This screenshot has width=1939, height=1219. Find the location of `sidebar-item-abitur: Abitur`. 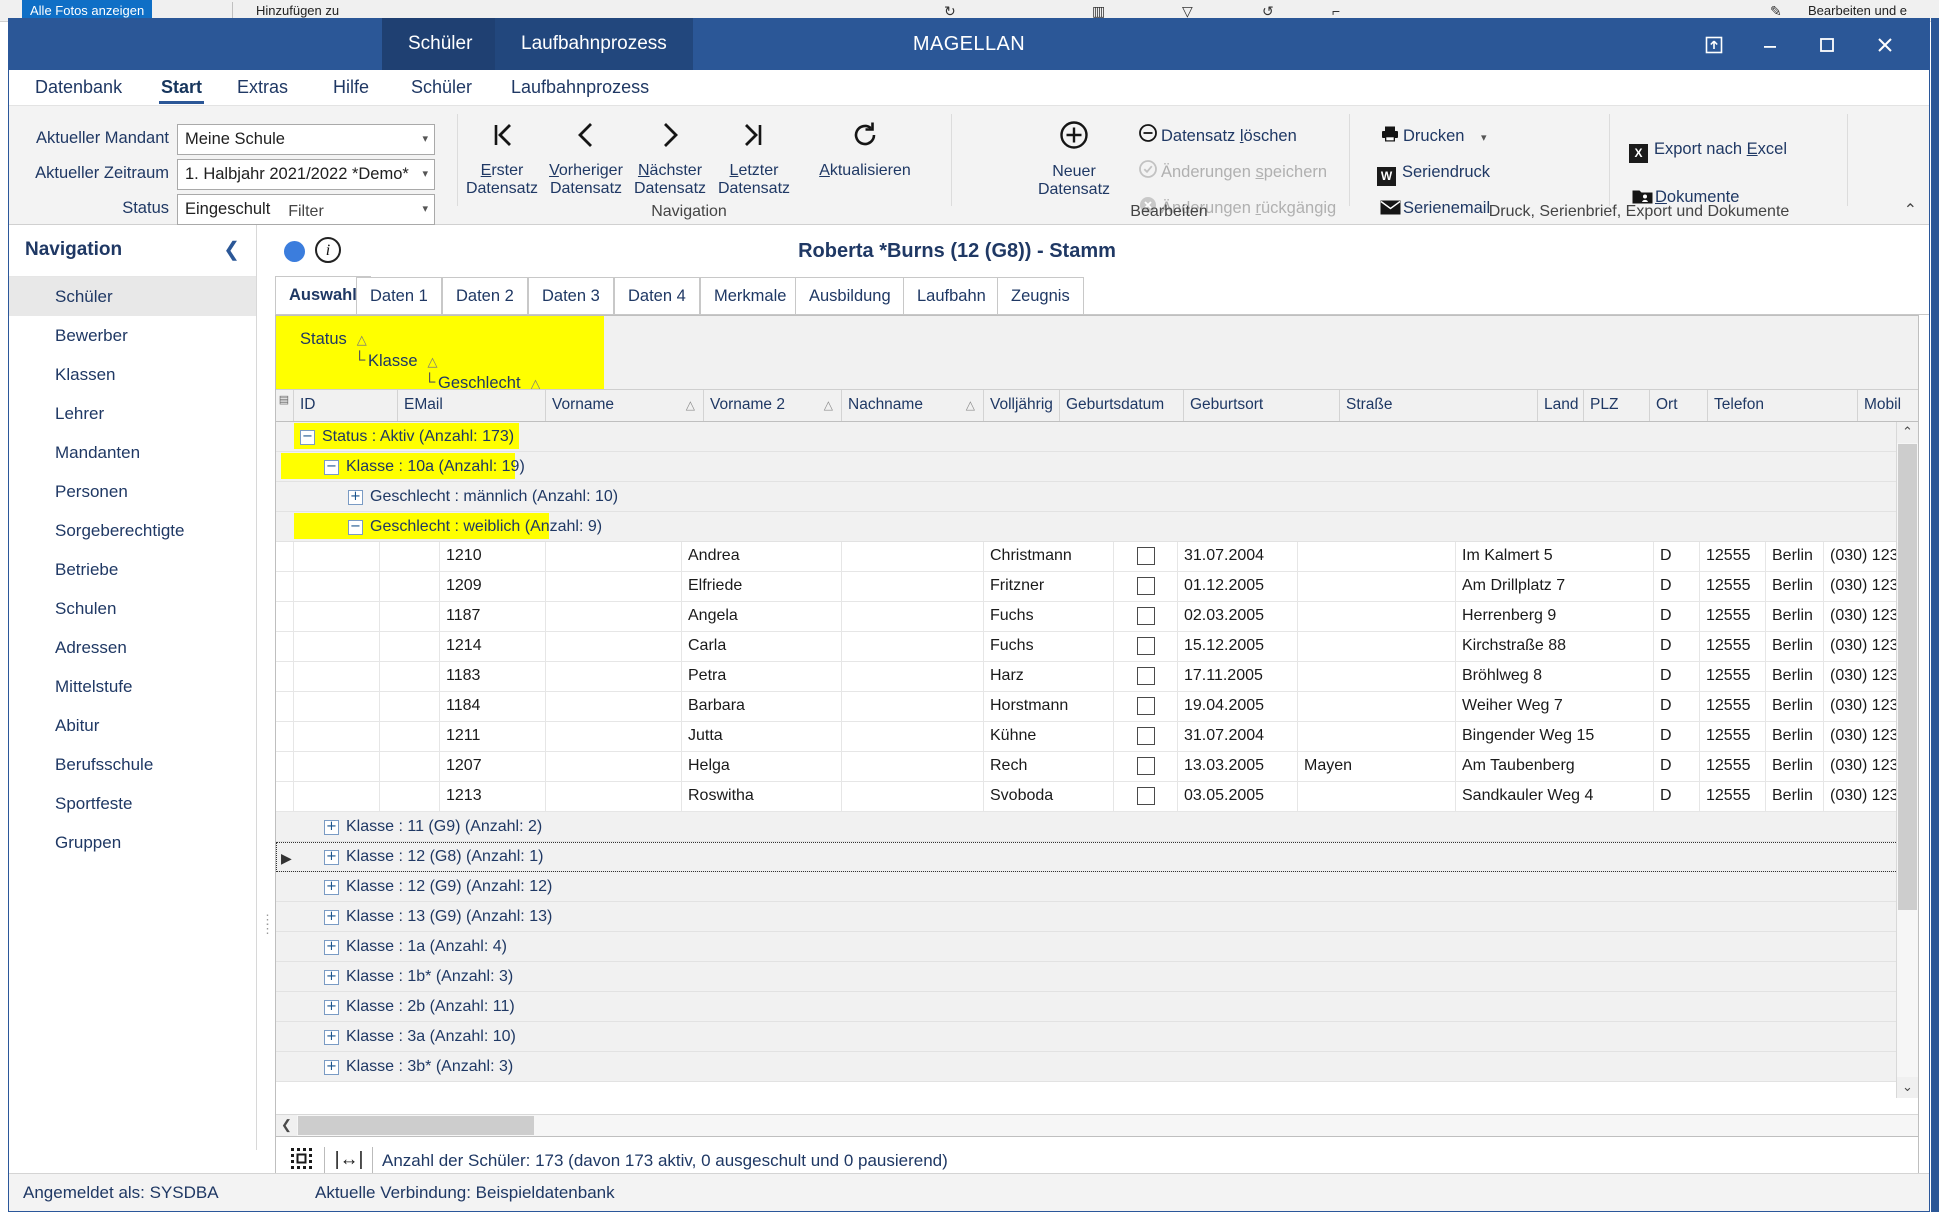

sidebar-item-abitur: Abitur is located at coordinates (132, 725).